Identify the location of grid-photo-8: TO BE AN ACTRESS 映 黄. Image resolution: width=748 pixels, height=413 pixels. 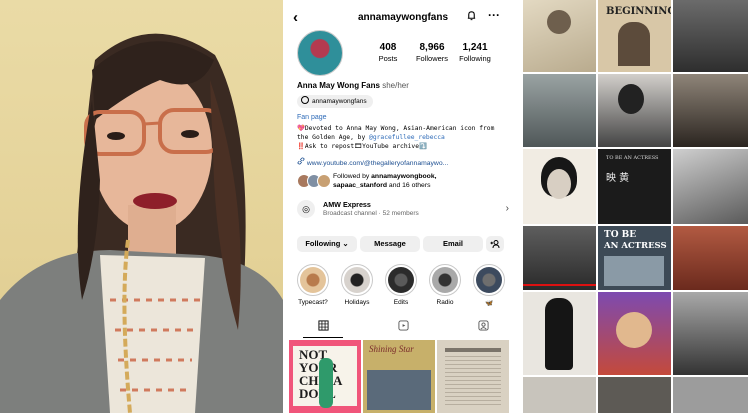
(634, 186).